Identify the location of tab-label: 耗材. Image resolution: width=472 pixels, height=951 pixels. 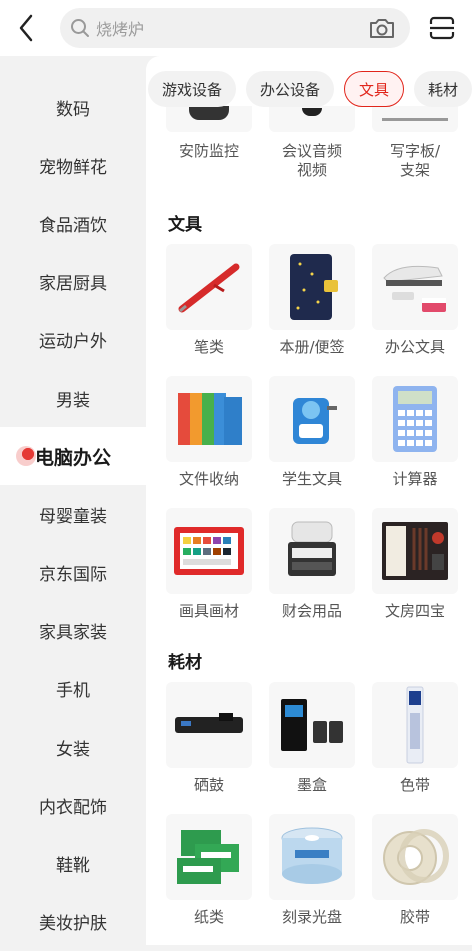
(443, 89).